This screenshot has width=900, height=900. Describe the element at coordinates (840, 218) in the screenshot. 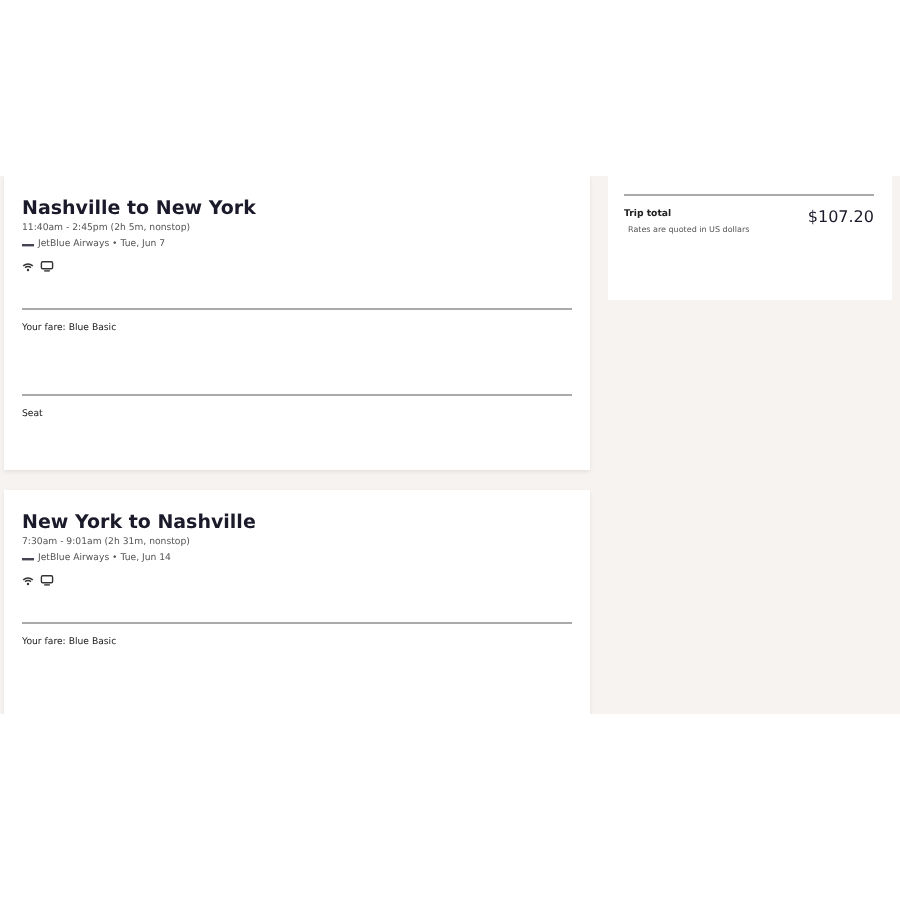

I see `trip-total-amount: $107.20` at that location.